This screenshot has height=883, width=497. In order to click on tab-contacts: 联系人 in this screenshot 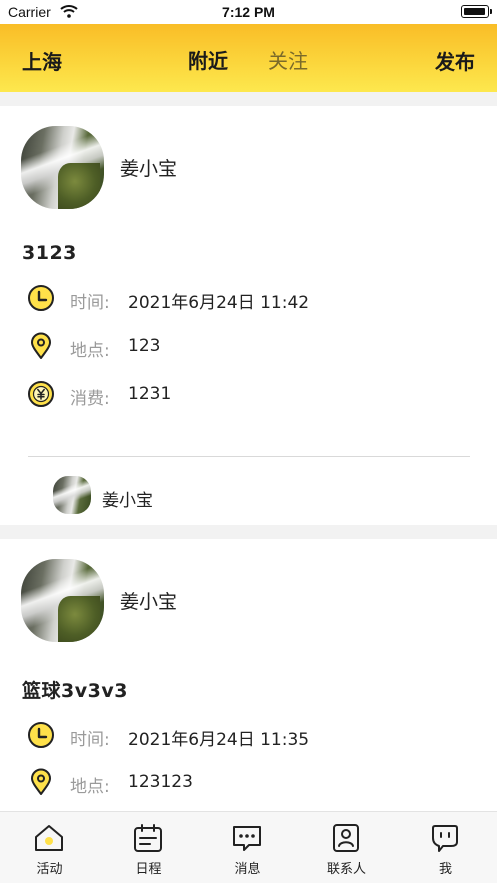, I will do `click(346, 847)`.